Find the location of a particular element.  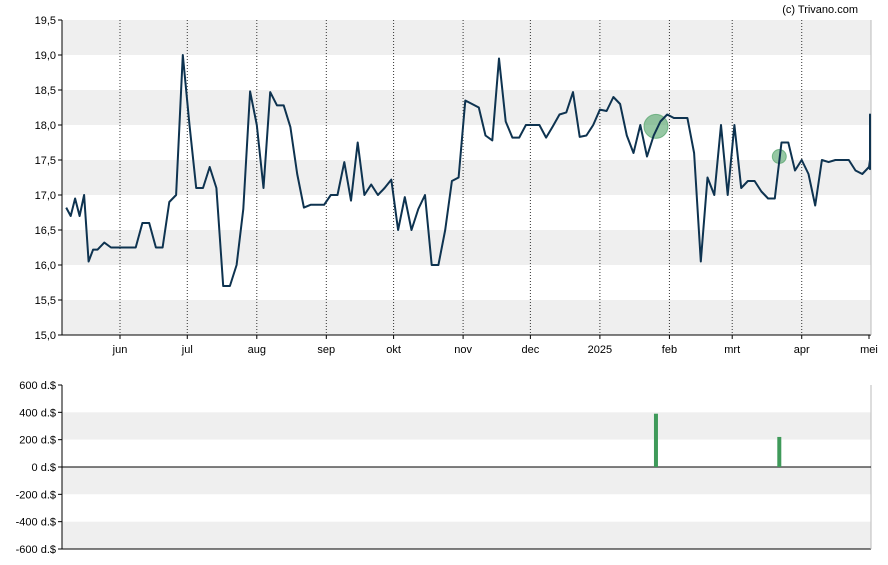

x-tick-label: apr is located at coordinates (802, 350).